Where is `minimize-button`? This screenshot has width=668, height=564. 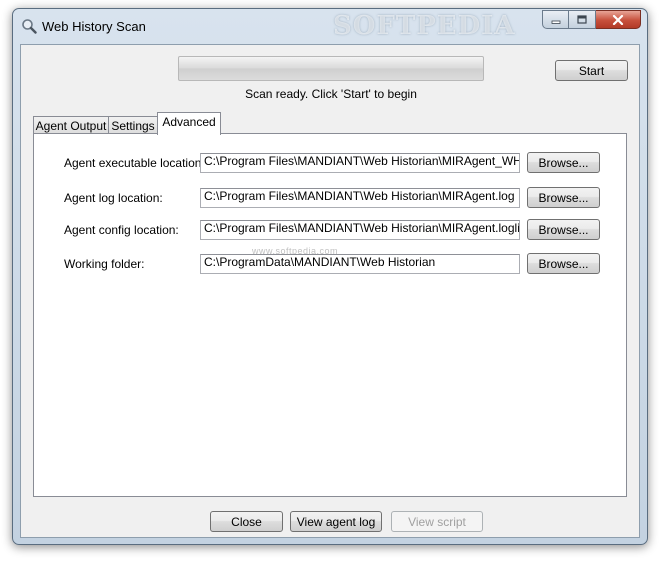
minimize-button is located at coordinates (555, 19).